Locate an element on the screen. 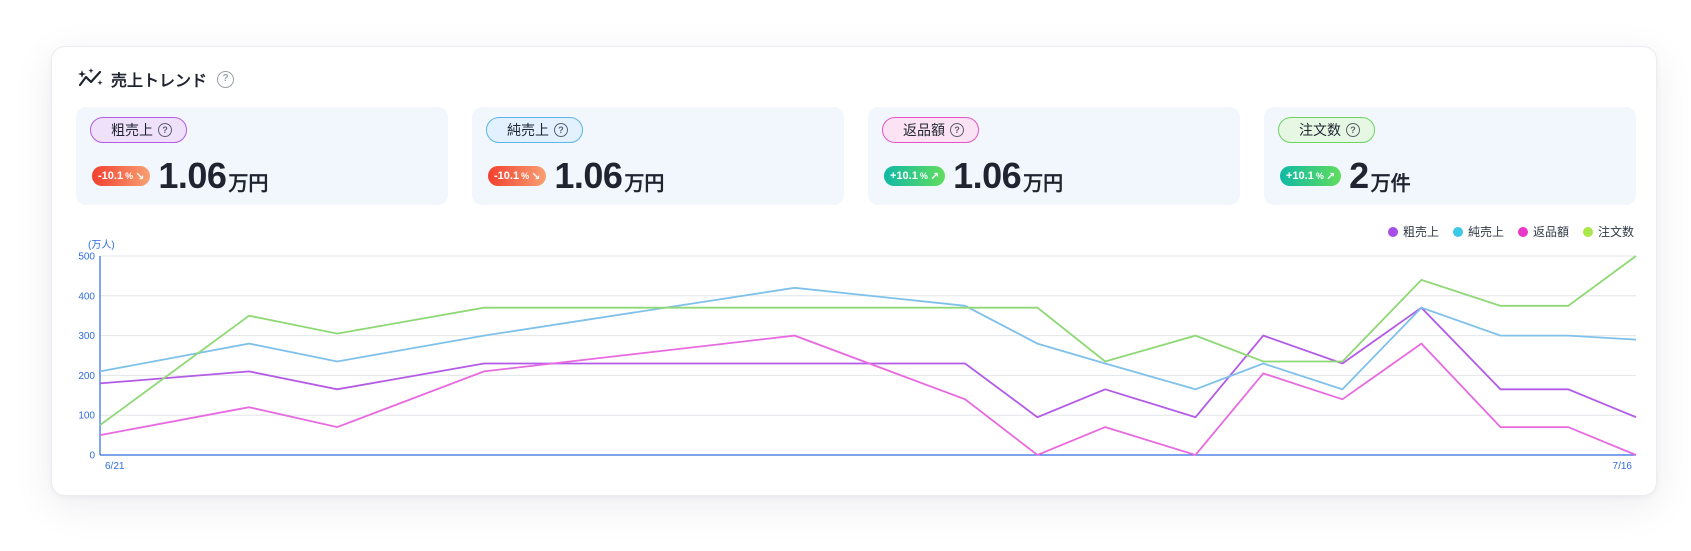  y-axis-label: (万人) is located at coordinates (101, 245).